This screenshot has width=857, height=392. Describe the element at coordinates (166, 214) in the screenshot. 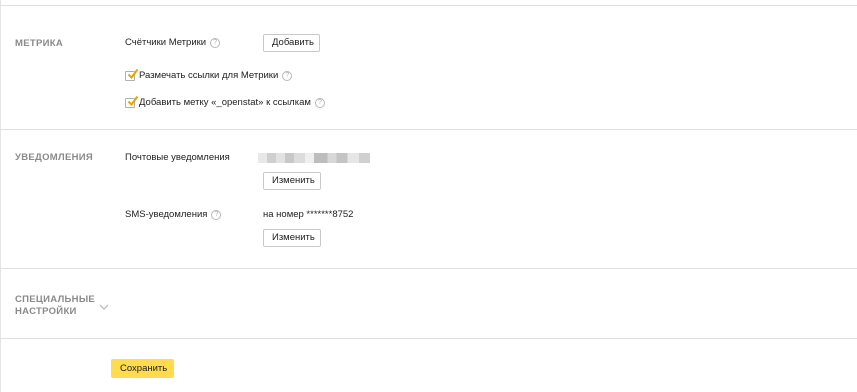

I see `sms-notifications-label: SMS-уведомления` at that location.